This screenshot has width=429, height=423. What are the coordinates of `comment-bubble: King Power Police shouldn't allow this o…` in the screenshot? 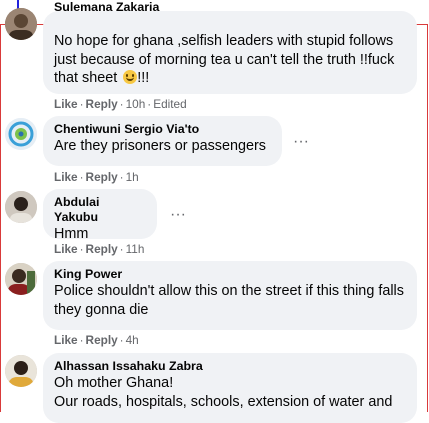 It's located at (230, 295).